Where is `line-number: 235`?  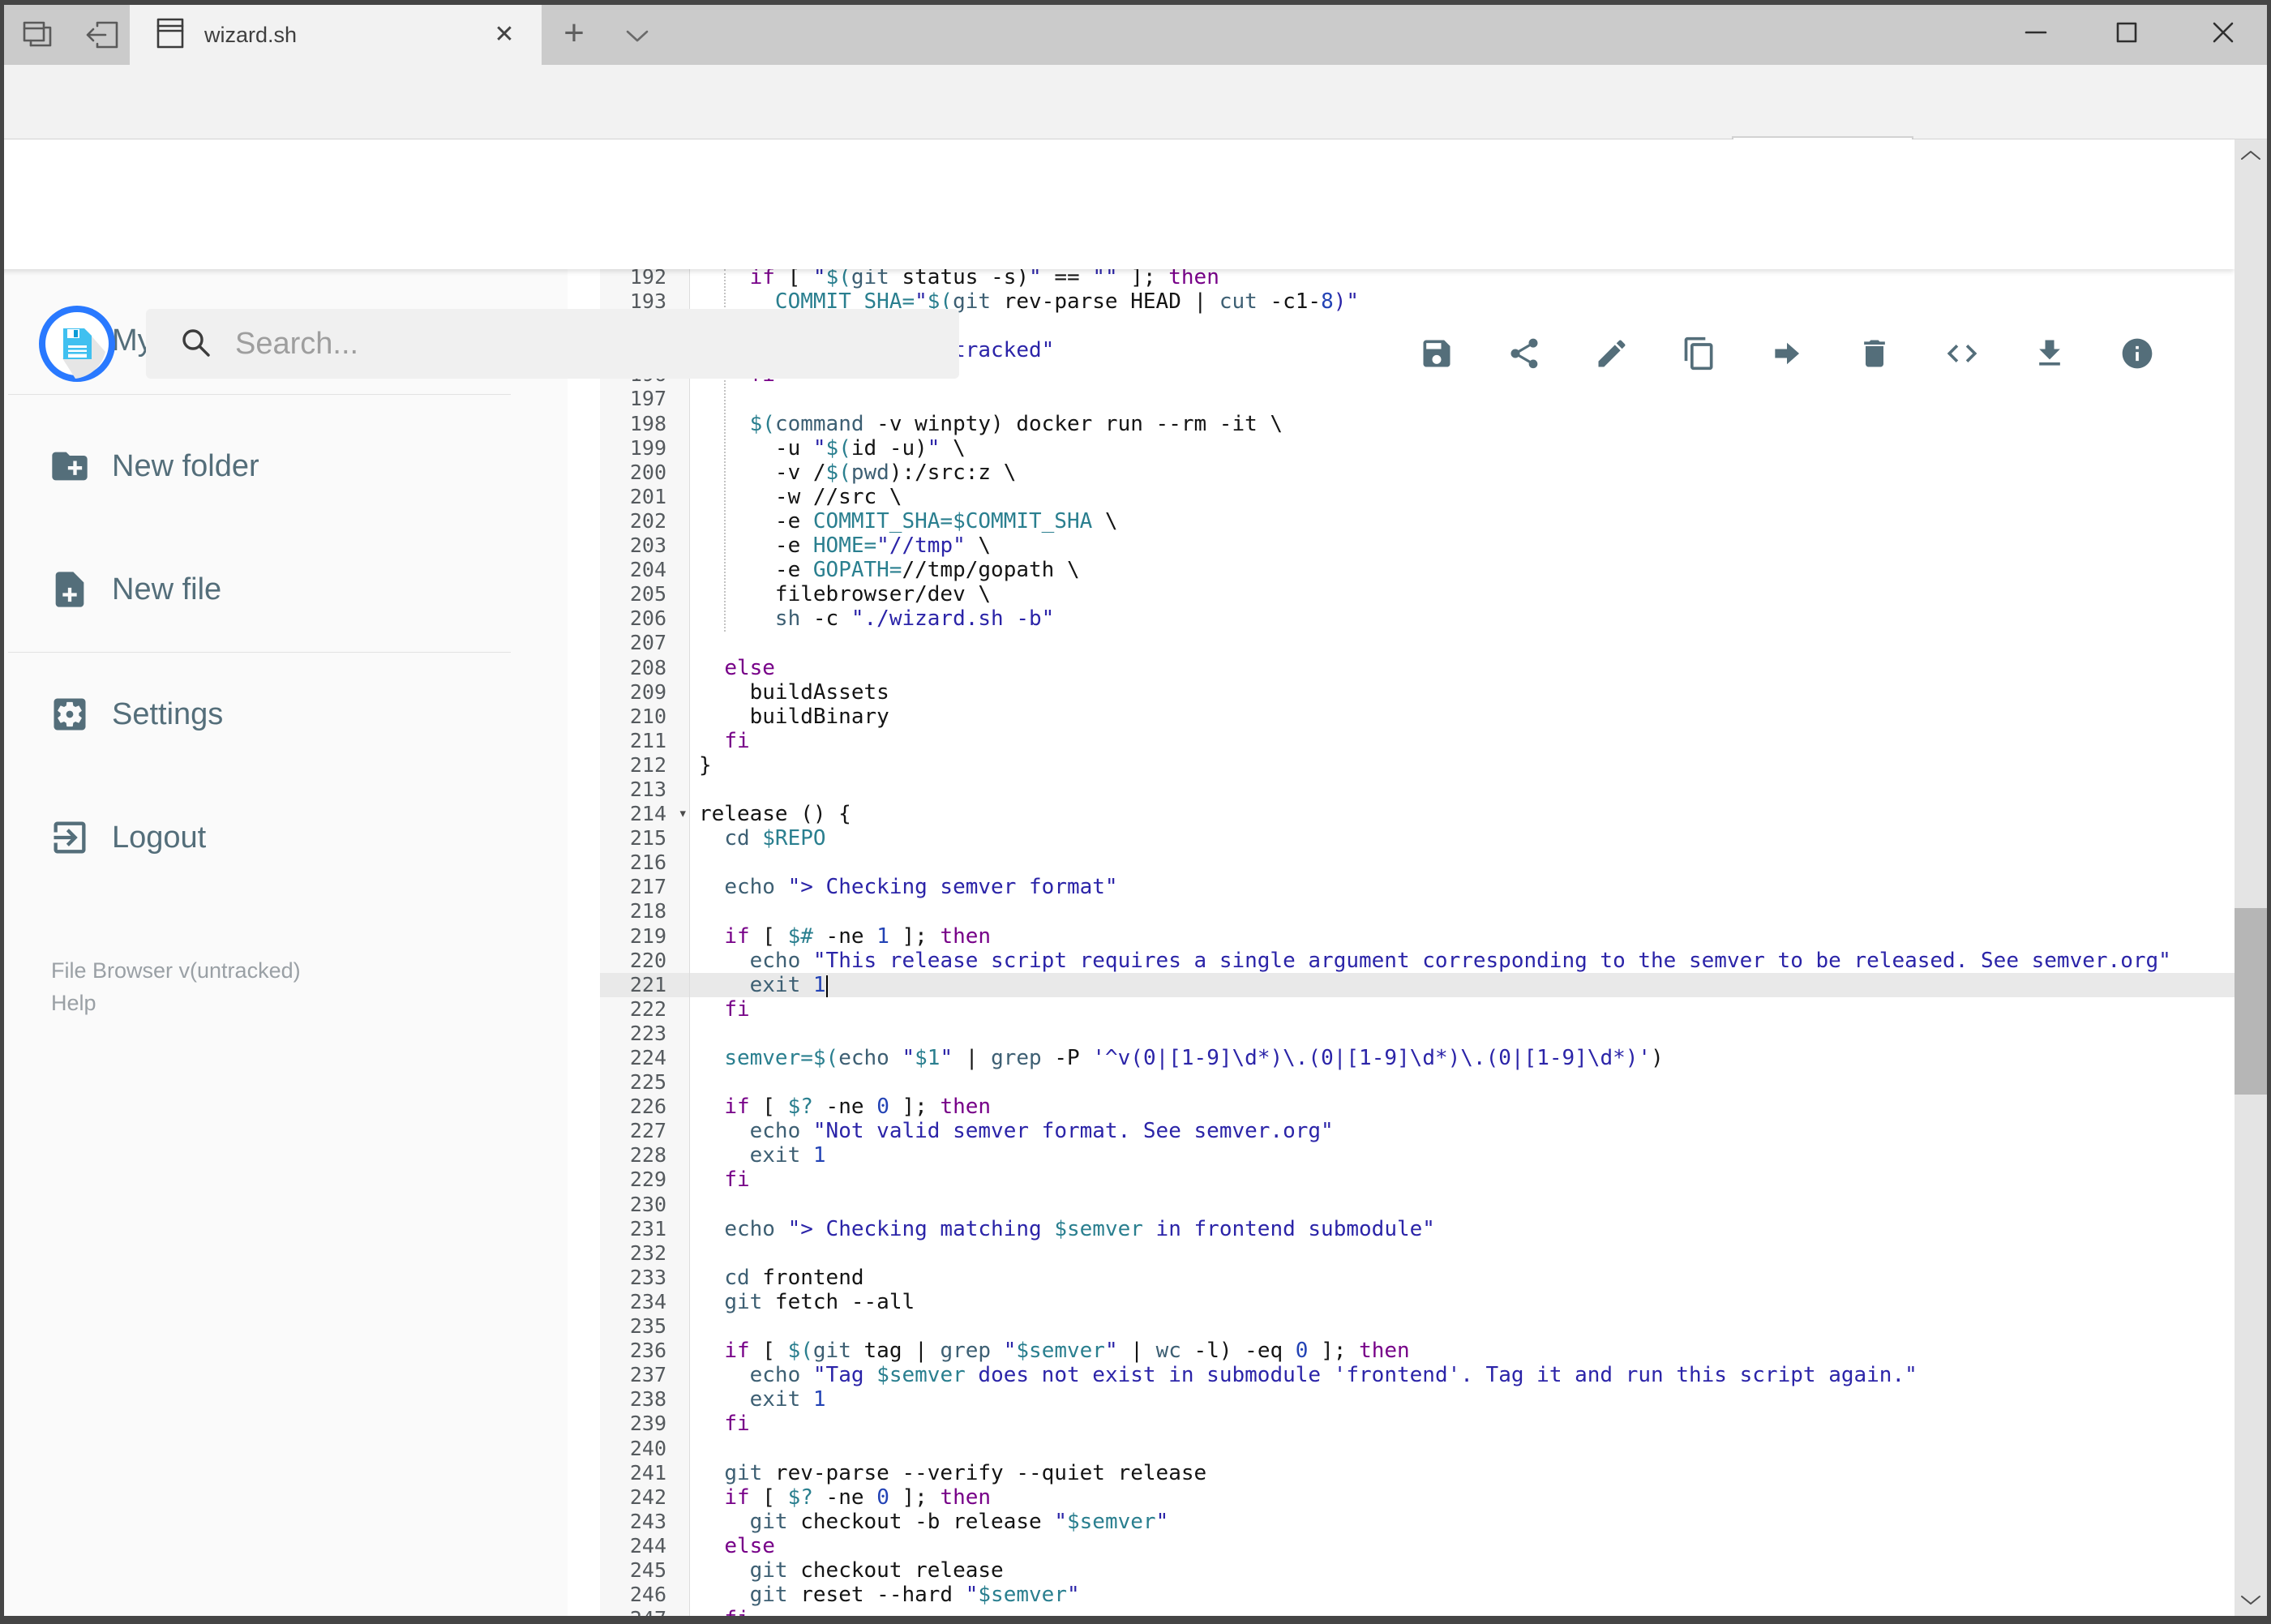
line-number: 235 is located at coordinates (645, 1327).